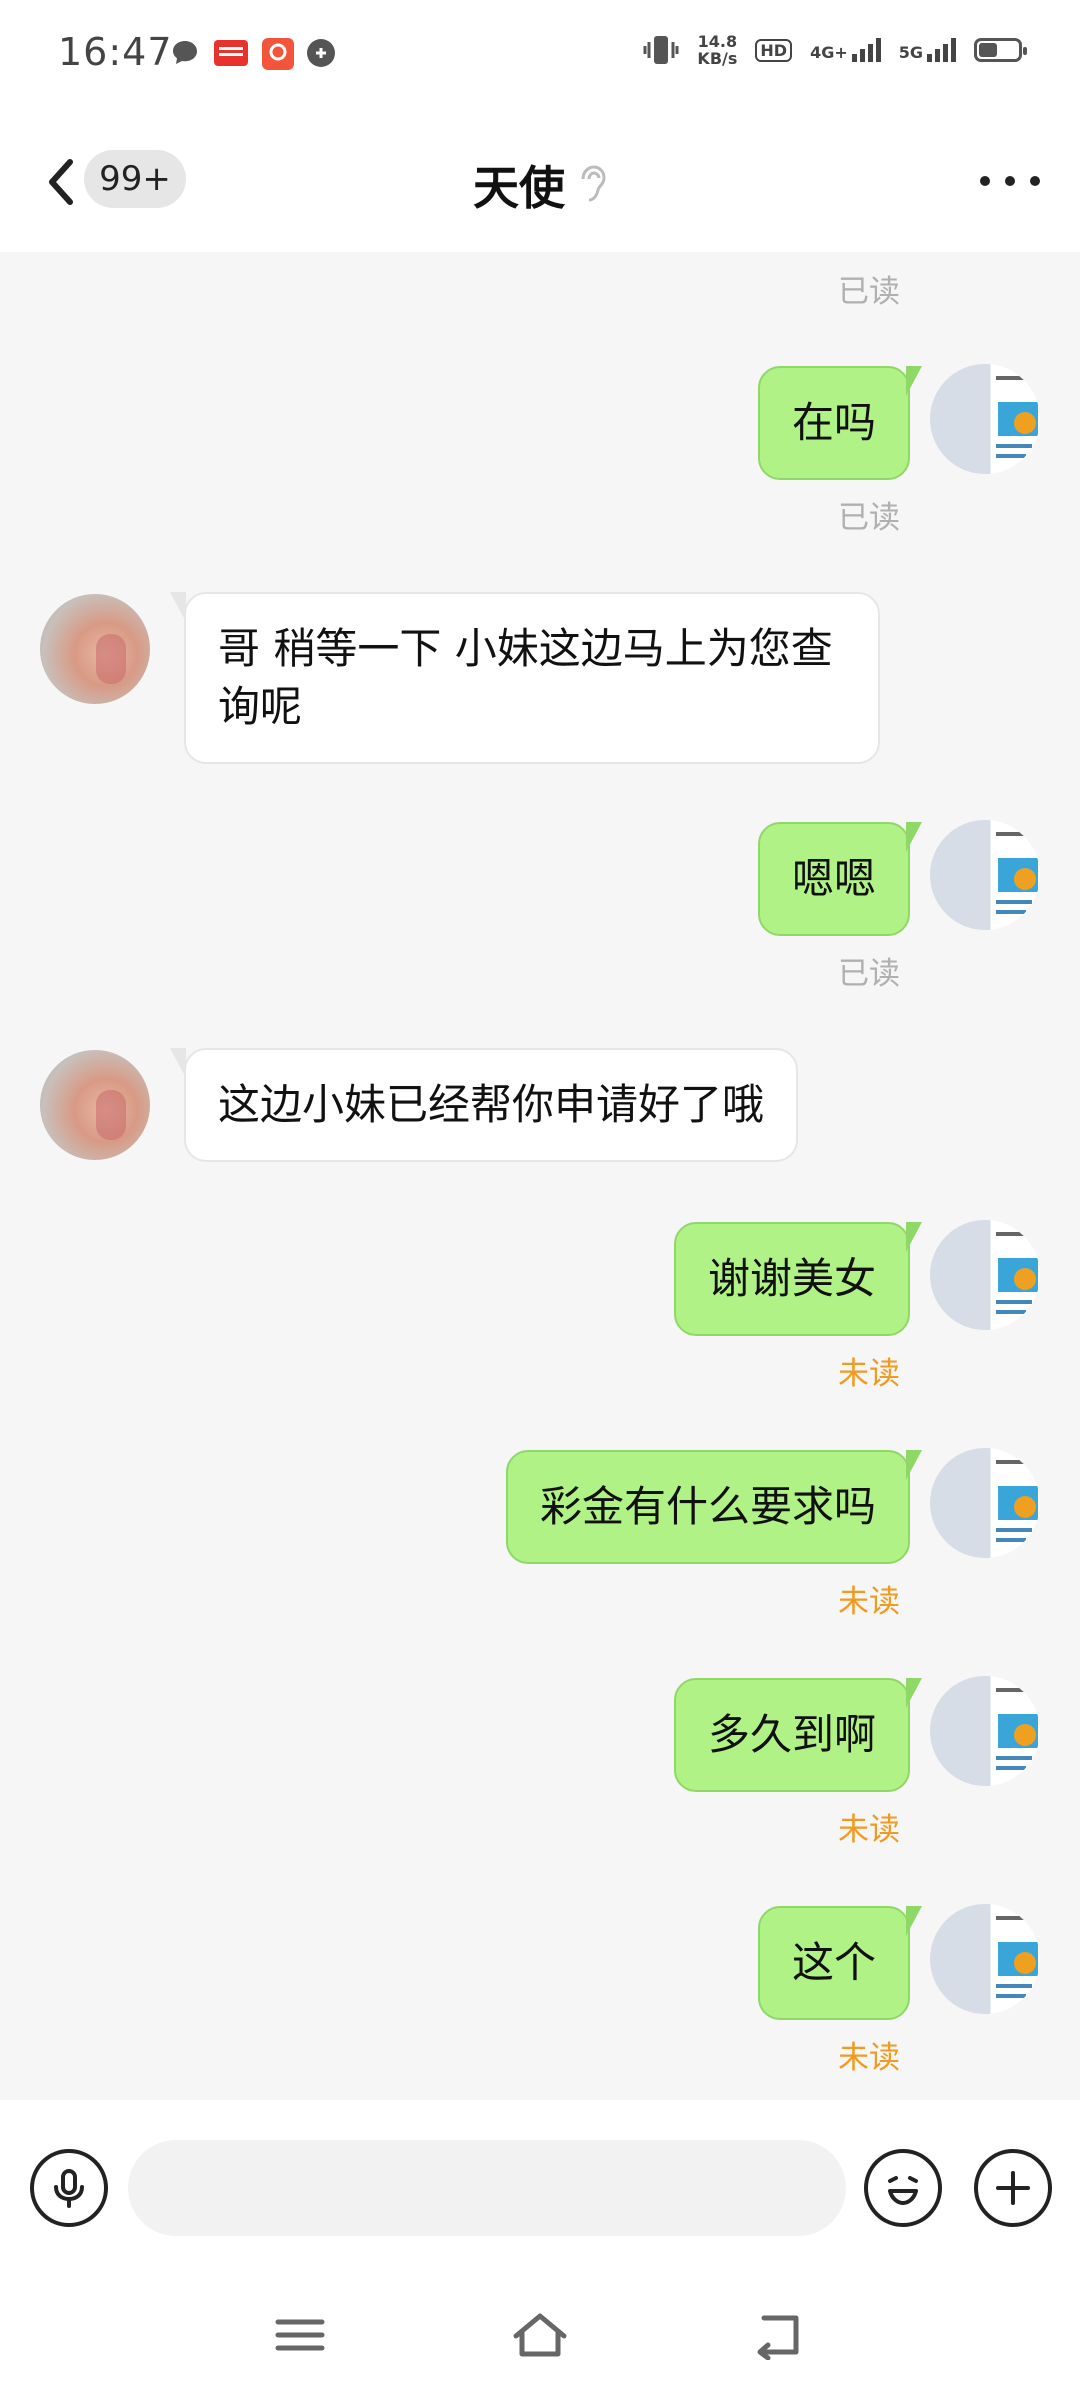  Describe the element at coordinates (840, 1963) in the screenshot. I see `my-message-bubble: 这个` at that location.